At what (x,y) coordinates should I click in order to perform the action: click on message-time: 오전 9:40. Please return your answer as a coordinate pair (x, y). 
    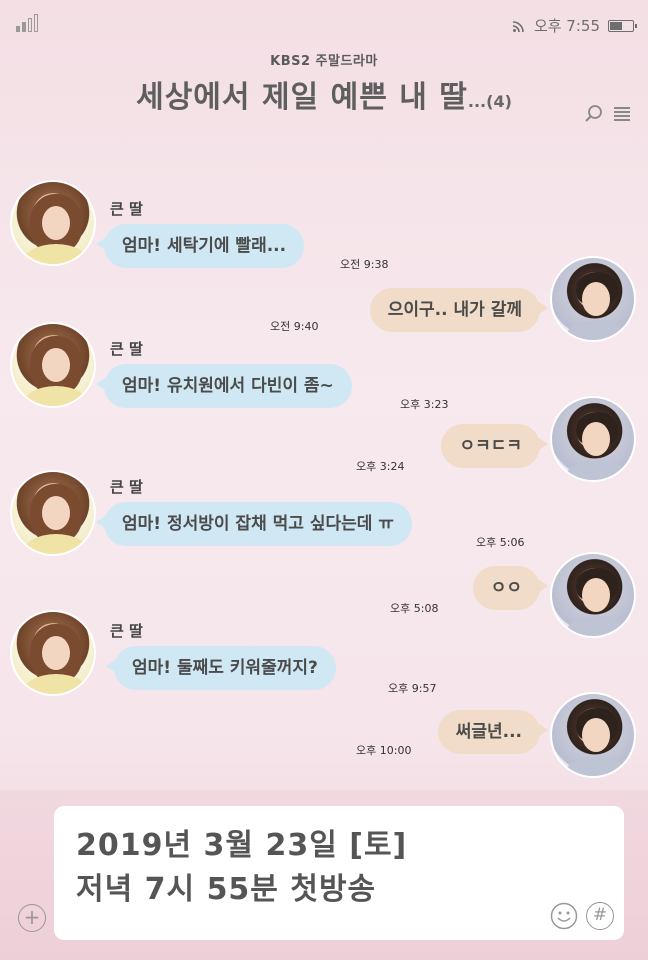
    Looking at the image, I should click on (294, 326).